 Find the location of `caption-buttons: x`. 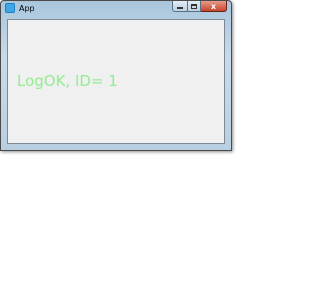

caption-buttons: x is located at coordinates (199, 7).